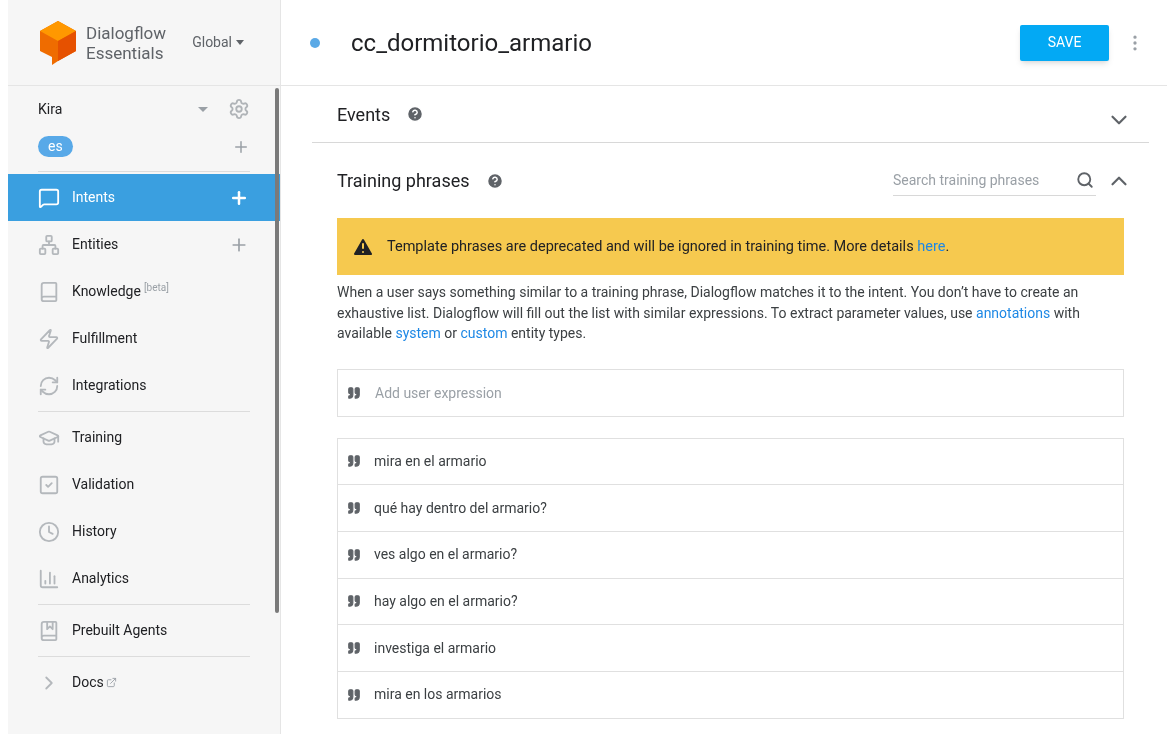 The height and width of the screenshot is (734, 1167). Describe the element at coordinates (144, 338) in the screenshot. I see `nav-item: Fulfillment` at that location.